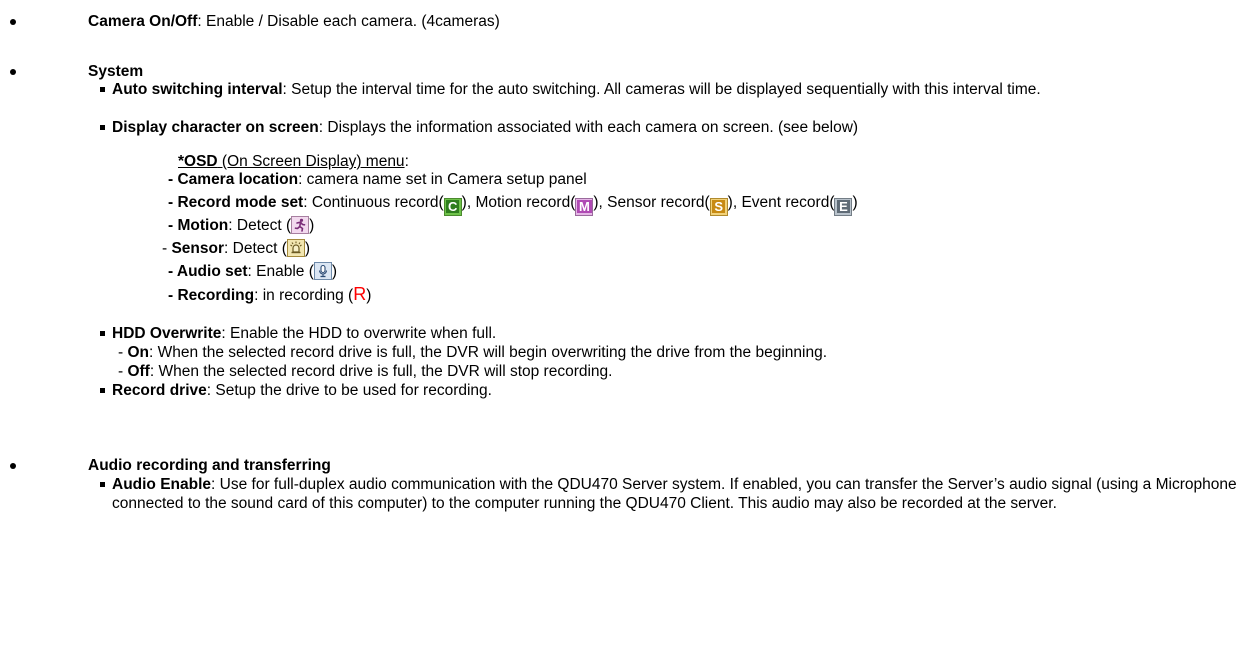 The image size is (1254, 649). Describe the element at coordinates (215, 127) in the screenshot. I see `display-character-label: Display character on screen` at that location.